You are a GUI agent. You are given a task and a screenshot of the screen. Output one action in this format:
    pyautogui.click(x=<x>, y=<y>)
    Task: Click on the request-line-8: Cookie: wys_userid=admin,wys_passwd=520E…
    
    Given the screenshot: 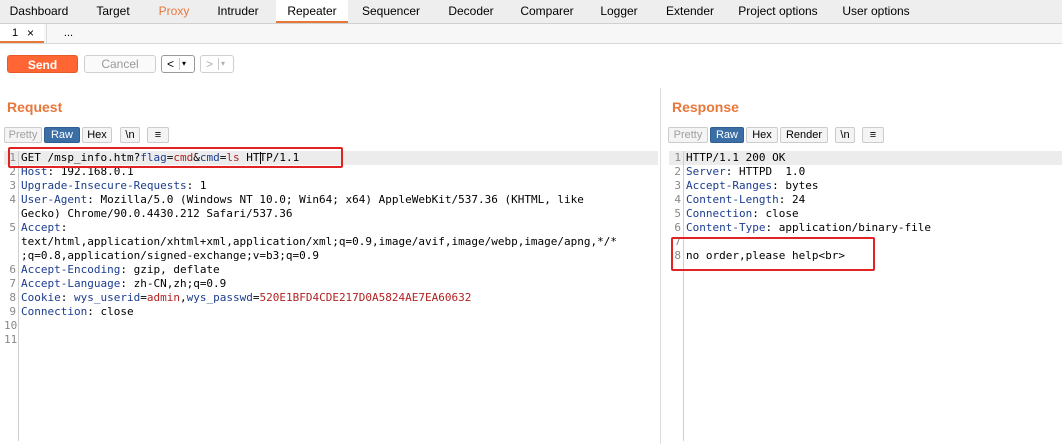 What is the action you would take?
    pyautogui.click(x=246, y=298)
    